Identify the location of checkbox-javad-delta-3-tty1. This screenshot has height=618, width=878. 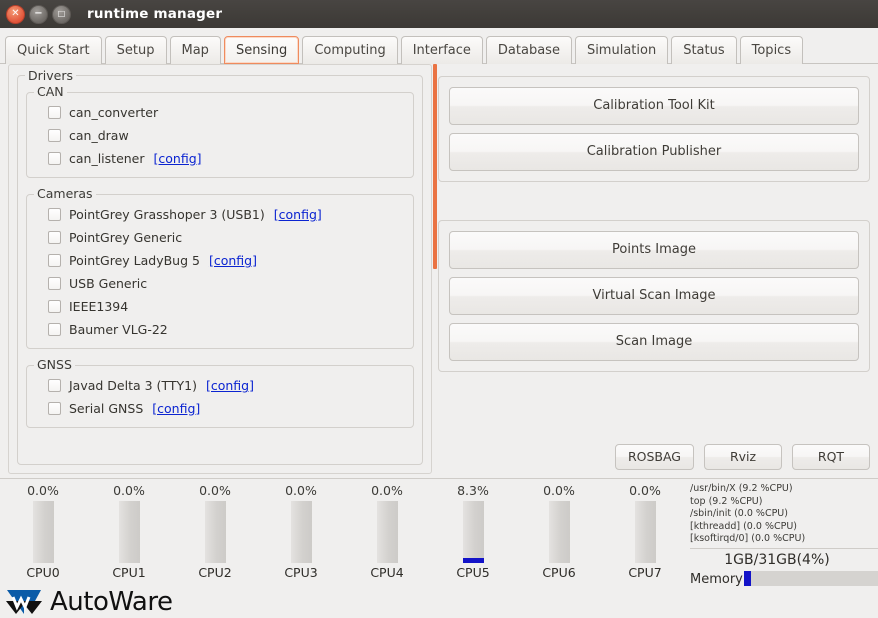
(54, 385).